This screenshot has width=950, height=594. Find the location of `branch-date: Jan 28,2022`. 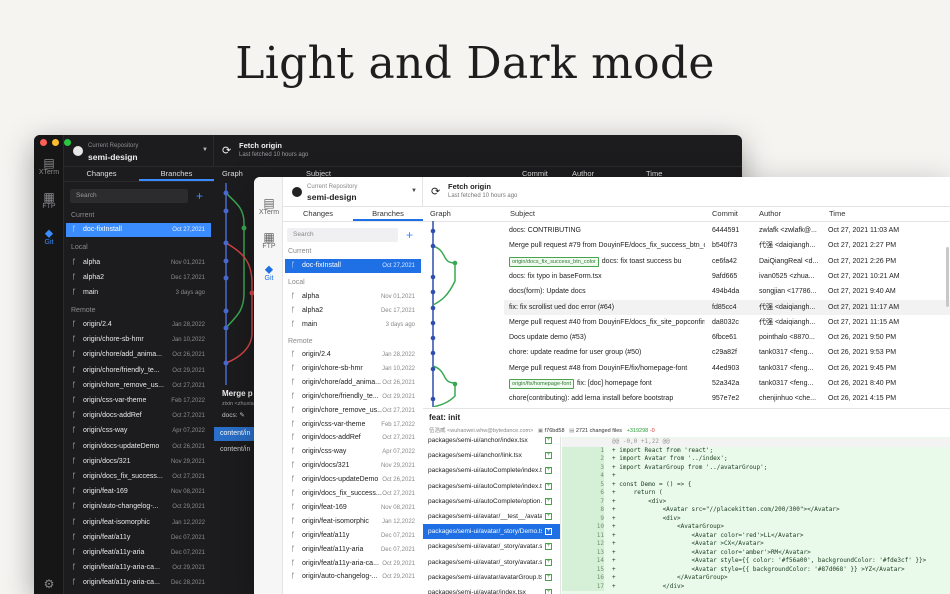

branch-date: Jan 28,2022 is located at coordinates (188, 325).